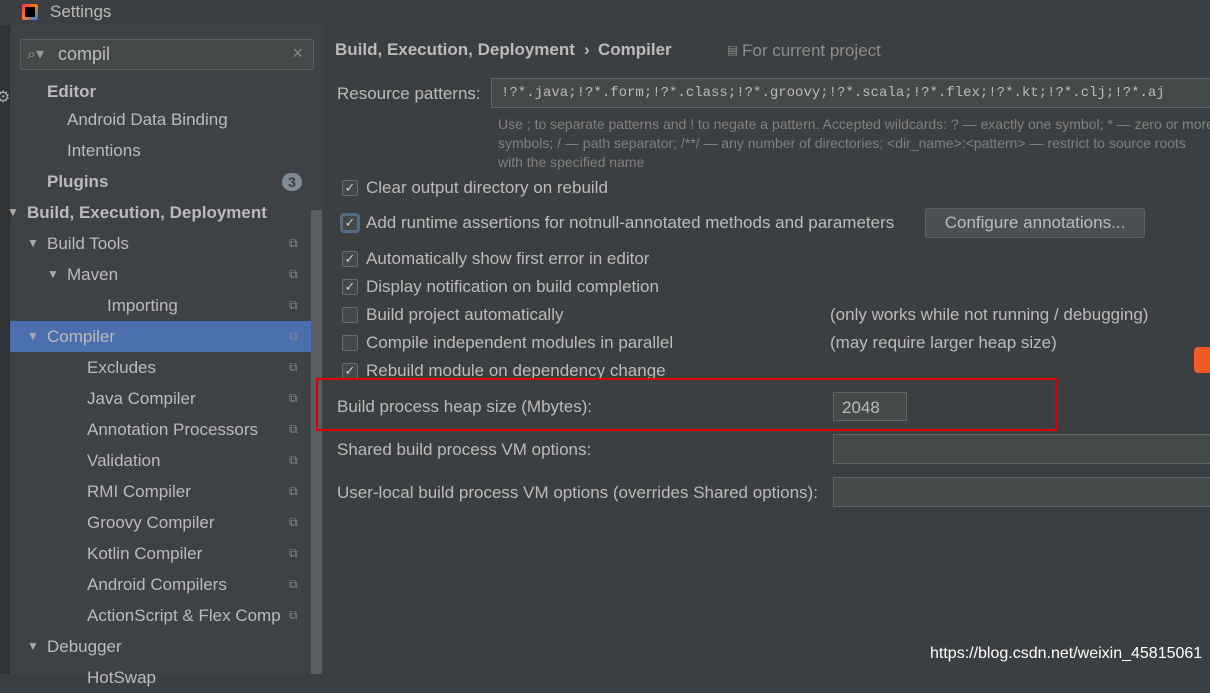 The width and height of the screenshot is (1210, 693). I want to click on left-edge-strip: ⚙, so click(5, 349).